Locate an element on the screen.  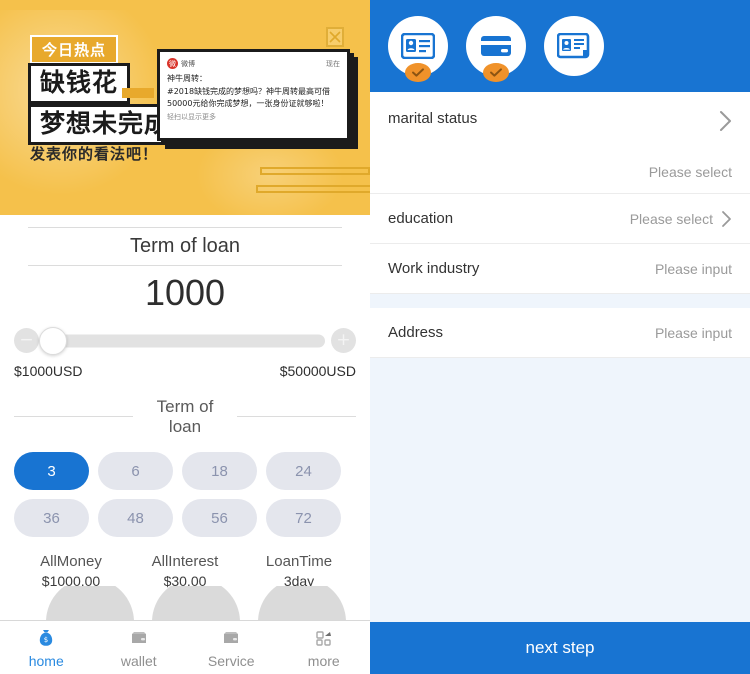
address-control: Please input is located at coordinates (693, 333).